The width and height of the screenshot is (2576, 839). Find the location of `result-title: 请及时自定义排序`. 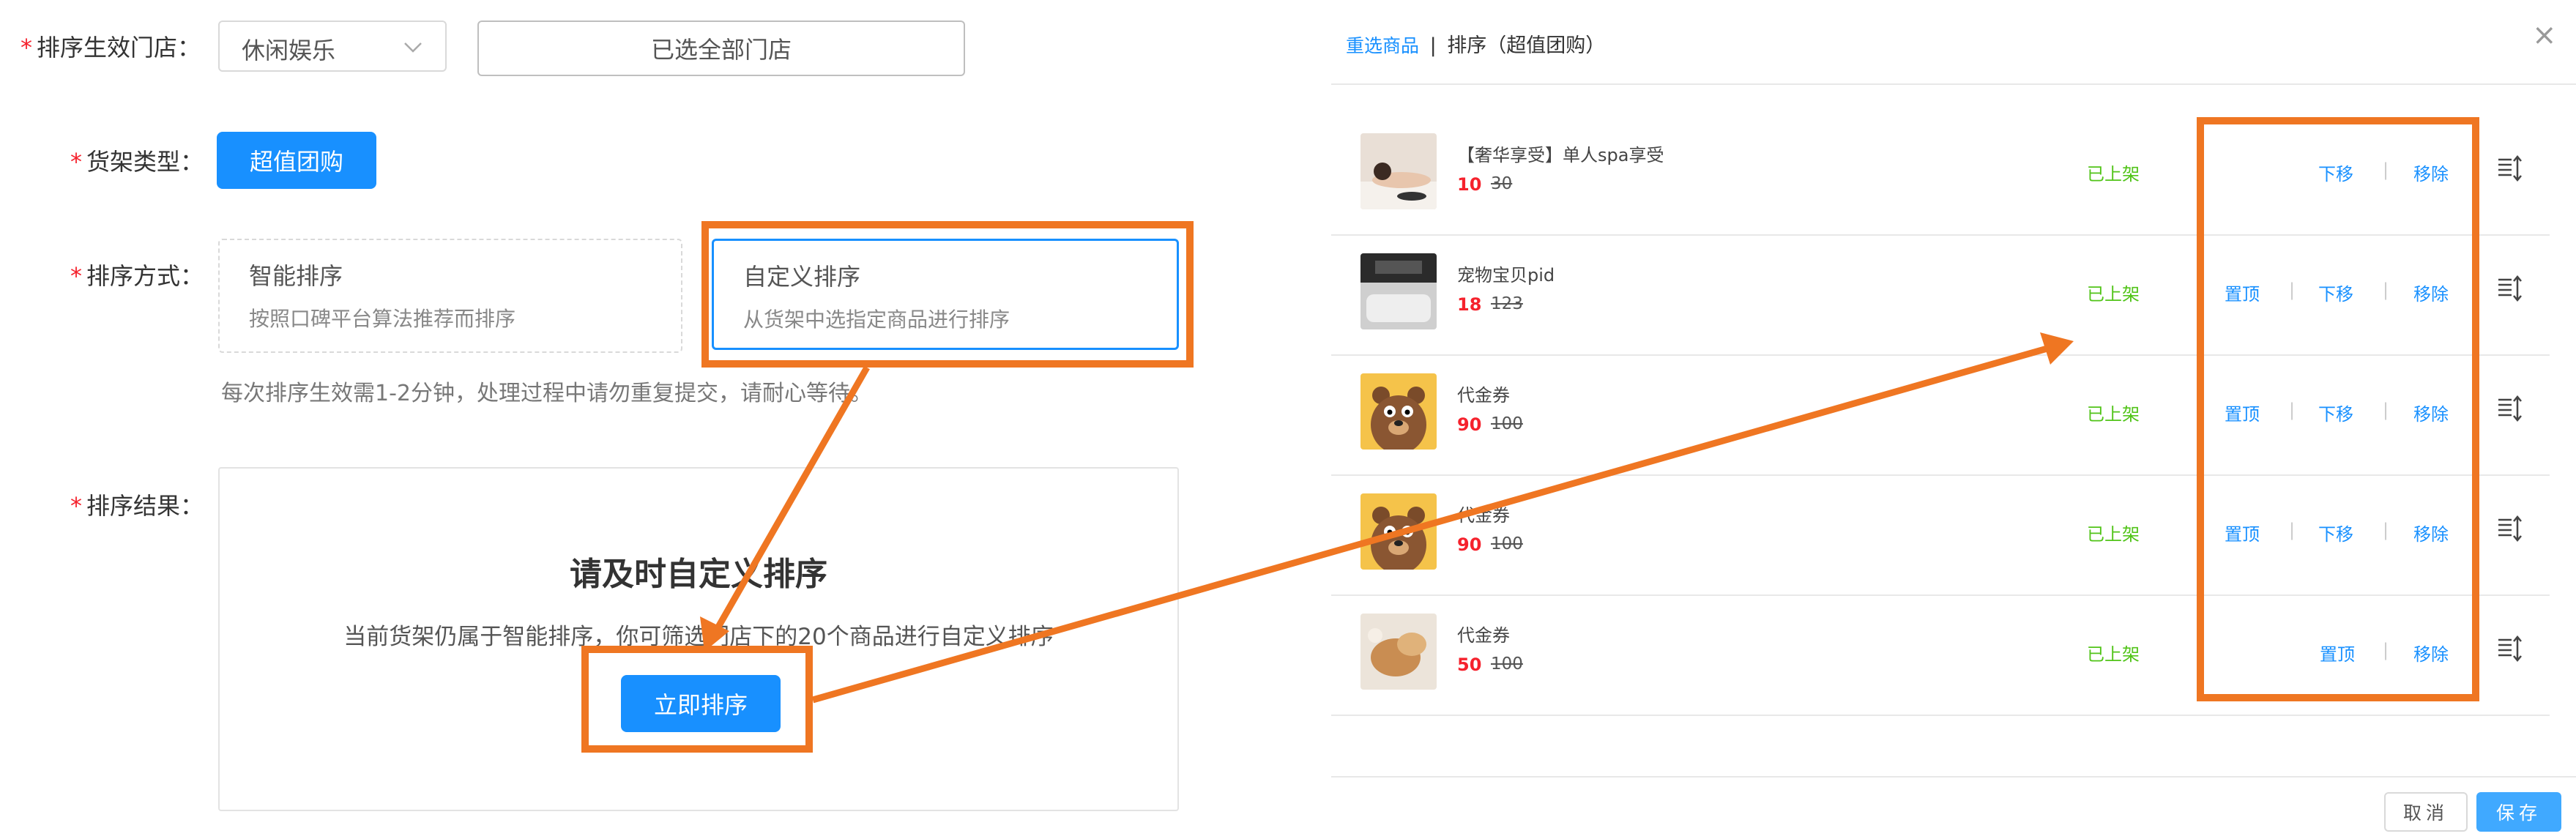

result-title: 请及时自定义排序 is located at coordinates (698, 574).